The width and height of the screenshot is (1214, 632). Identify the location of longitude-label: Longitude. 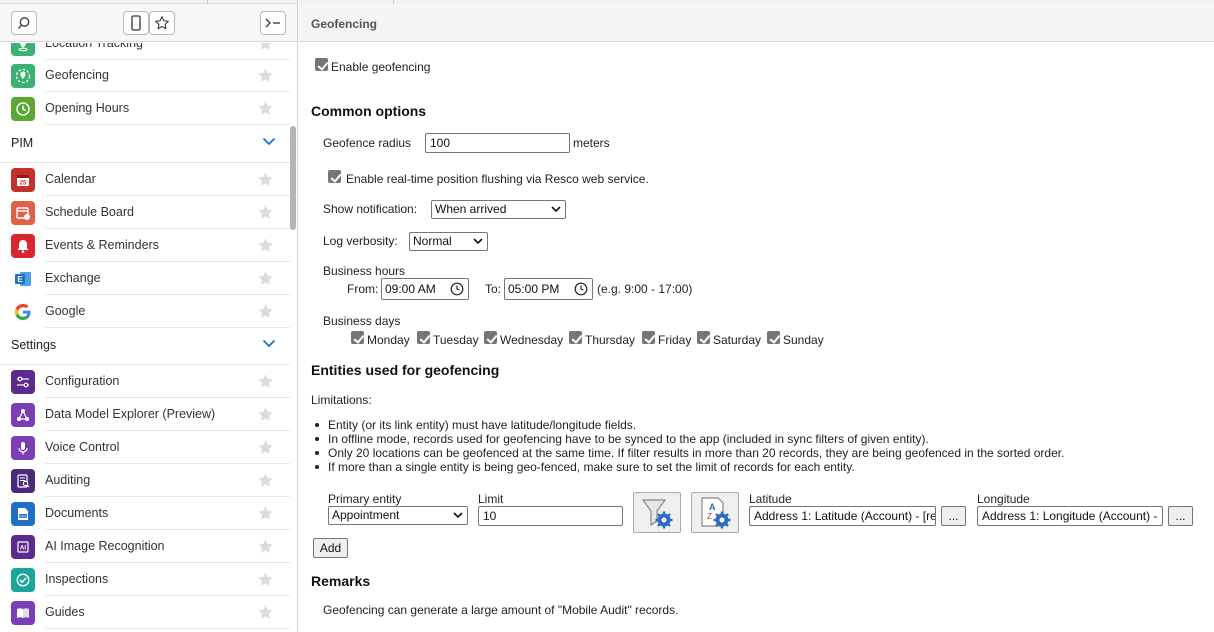
(1003, 499).